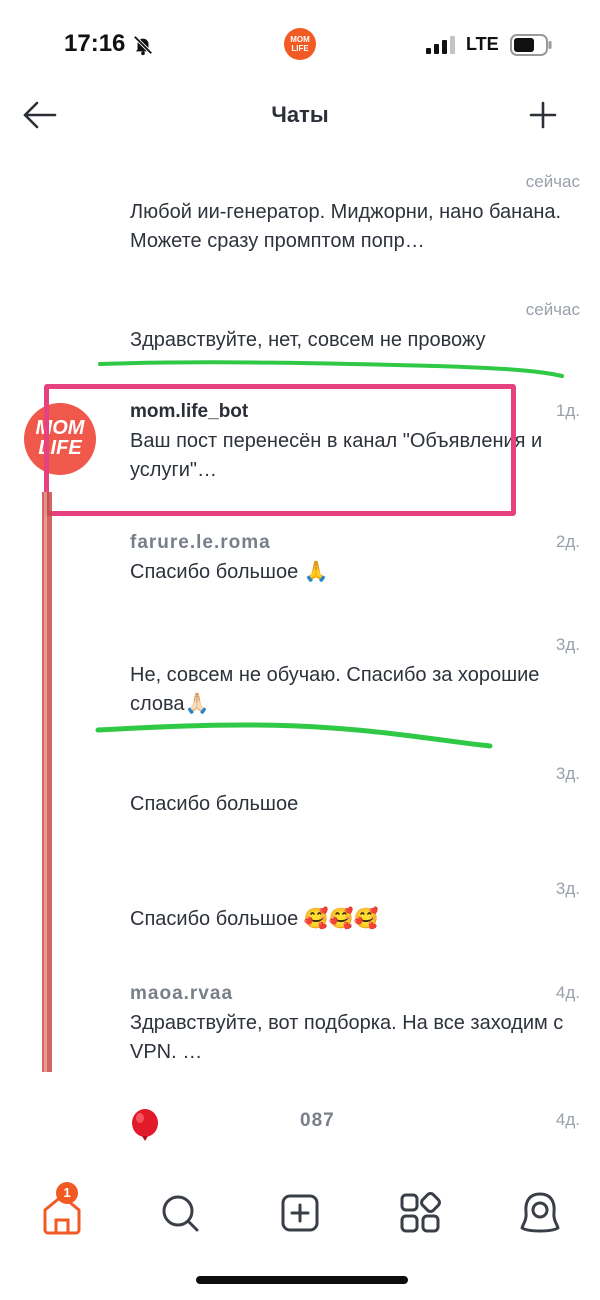 Image resolution: width=600 pixels, height=1300 pixels. I want to click on categories-icon, so click(420, 1213).